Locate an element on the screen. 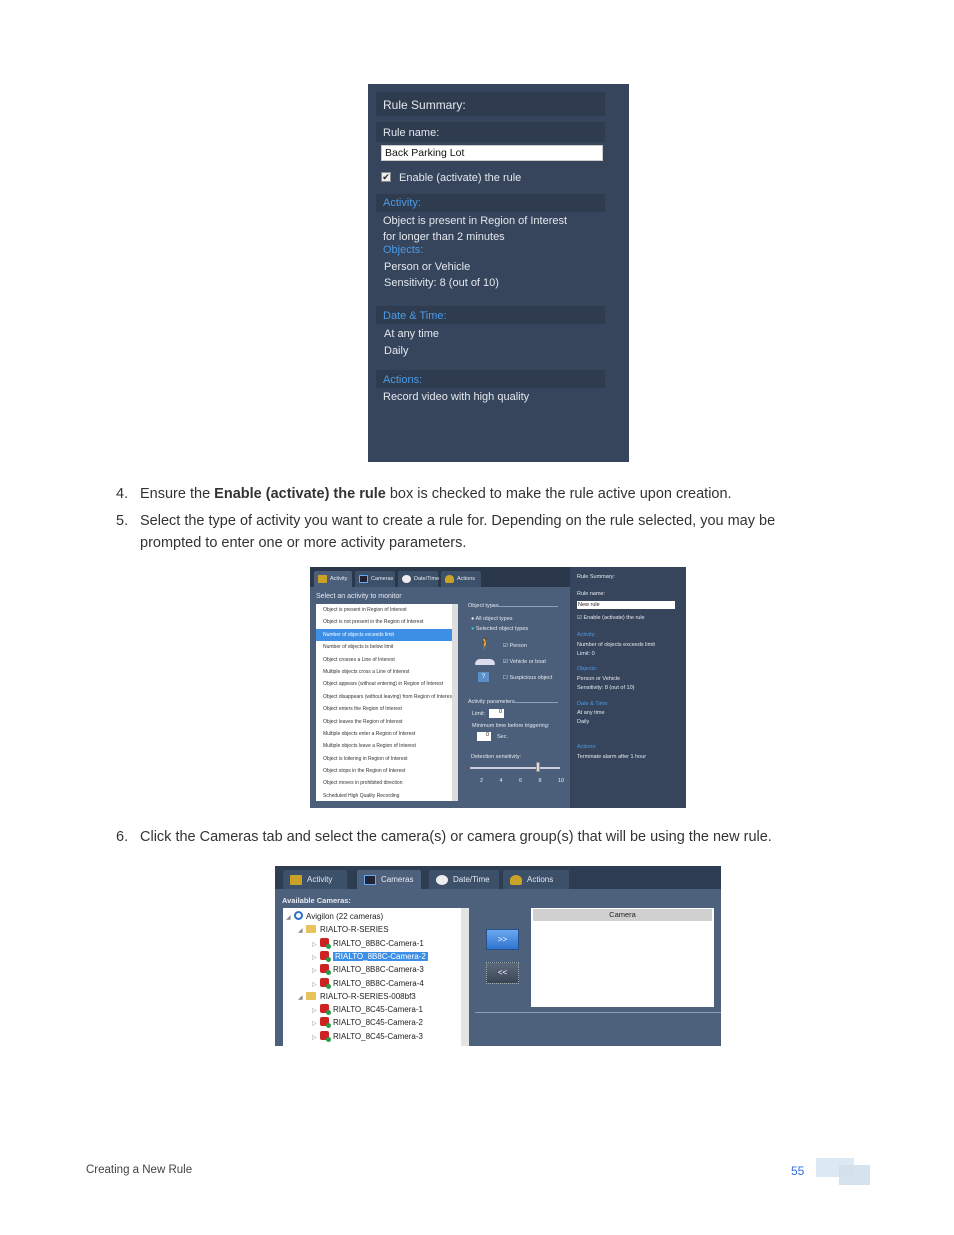 The height and width of the screenshot is (1235, 954). activity-list-item: Number of objects is below limit is located at coordinates (384, 647).